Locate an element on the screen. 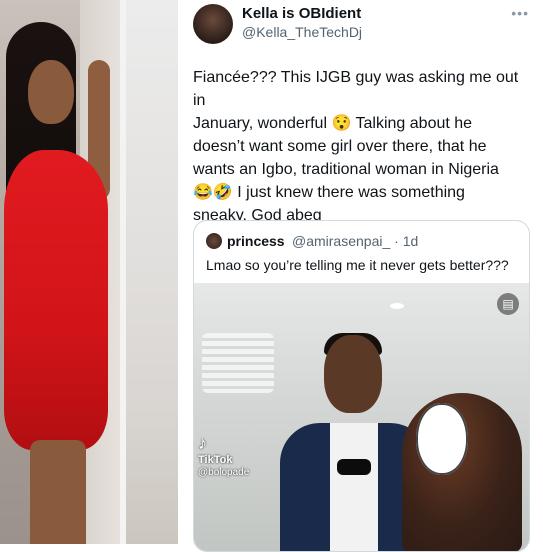 The width and height of the screenshot is (543, 552). woman-face is located at coordinates (51, 92).